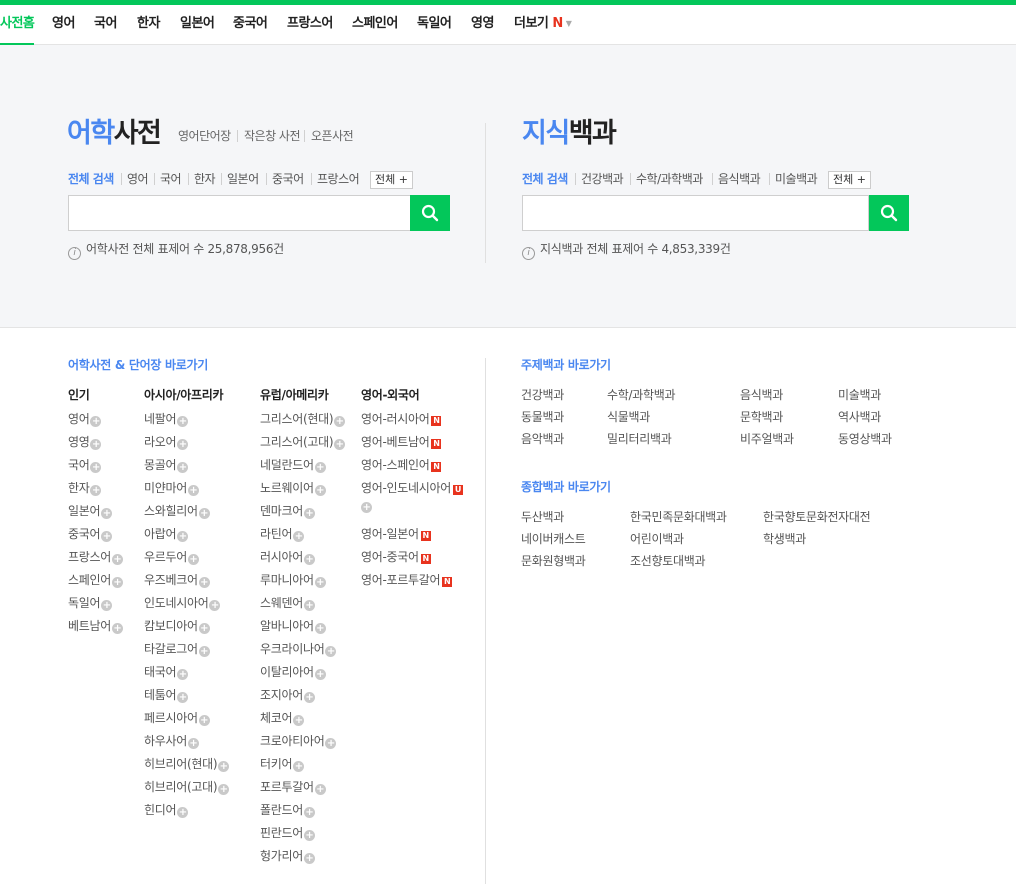 The height and width of the screenshot is (884, 1016). What do you see at coordinates (293, 626) in the screenshot?
I see `language-link: 알바니아어 +` at bounding box center [293, 626].